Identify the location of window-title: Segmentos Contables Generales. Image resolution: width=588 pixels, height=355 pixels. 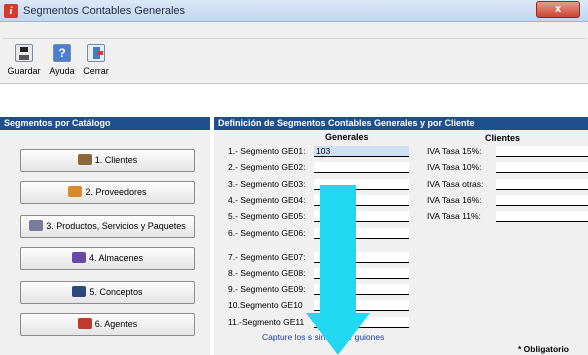
(104, 11).